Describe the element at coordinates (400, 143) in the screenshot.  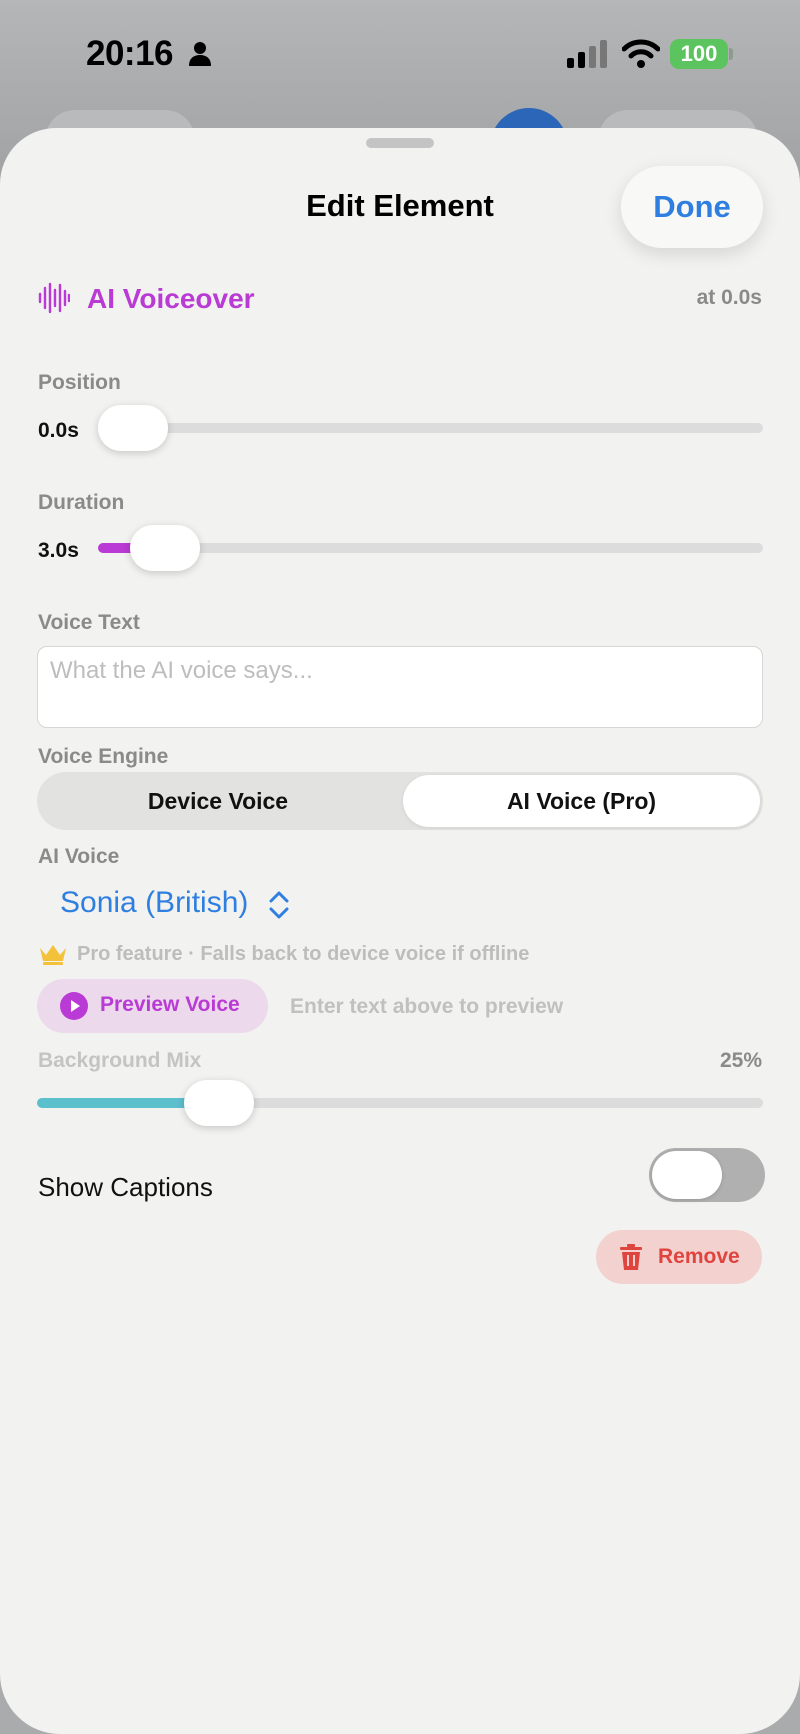
I see `sheet-grabber` at that location.